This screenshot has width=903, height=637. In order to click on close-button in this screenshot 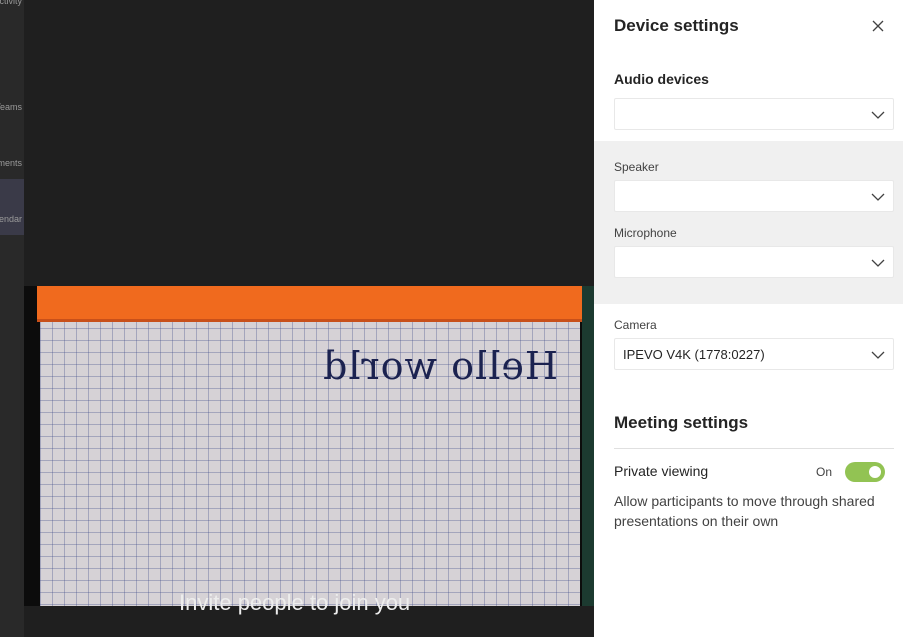, I will do `click(878, 26)`.